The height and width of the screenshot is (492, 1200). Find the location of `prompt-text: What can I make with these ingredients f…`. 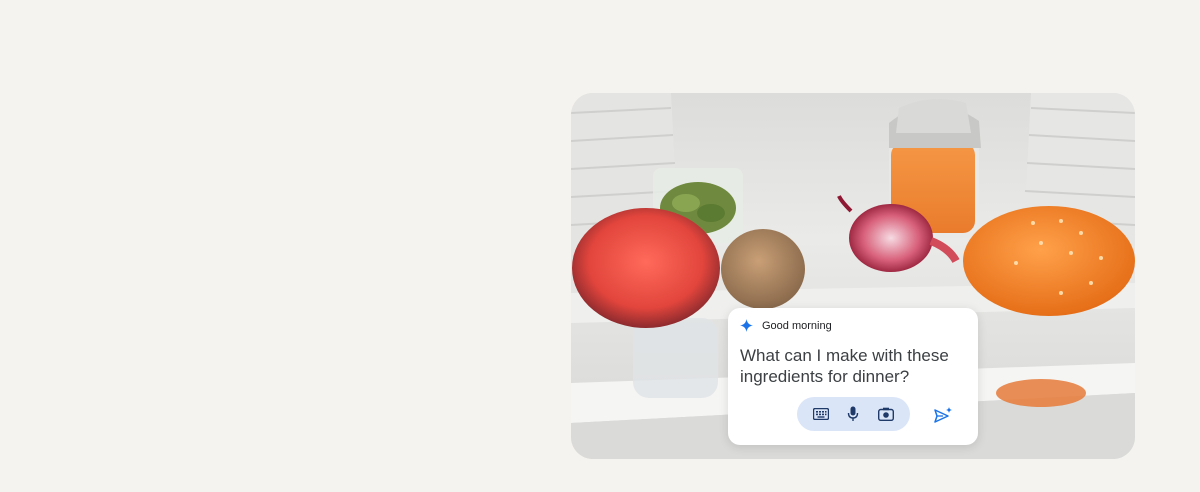

prompt-text: What can I make with these ingredients f… is located at coordinates (844, 366).